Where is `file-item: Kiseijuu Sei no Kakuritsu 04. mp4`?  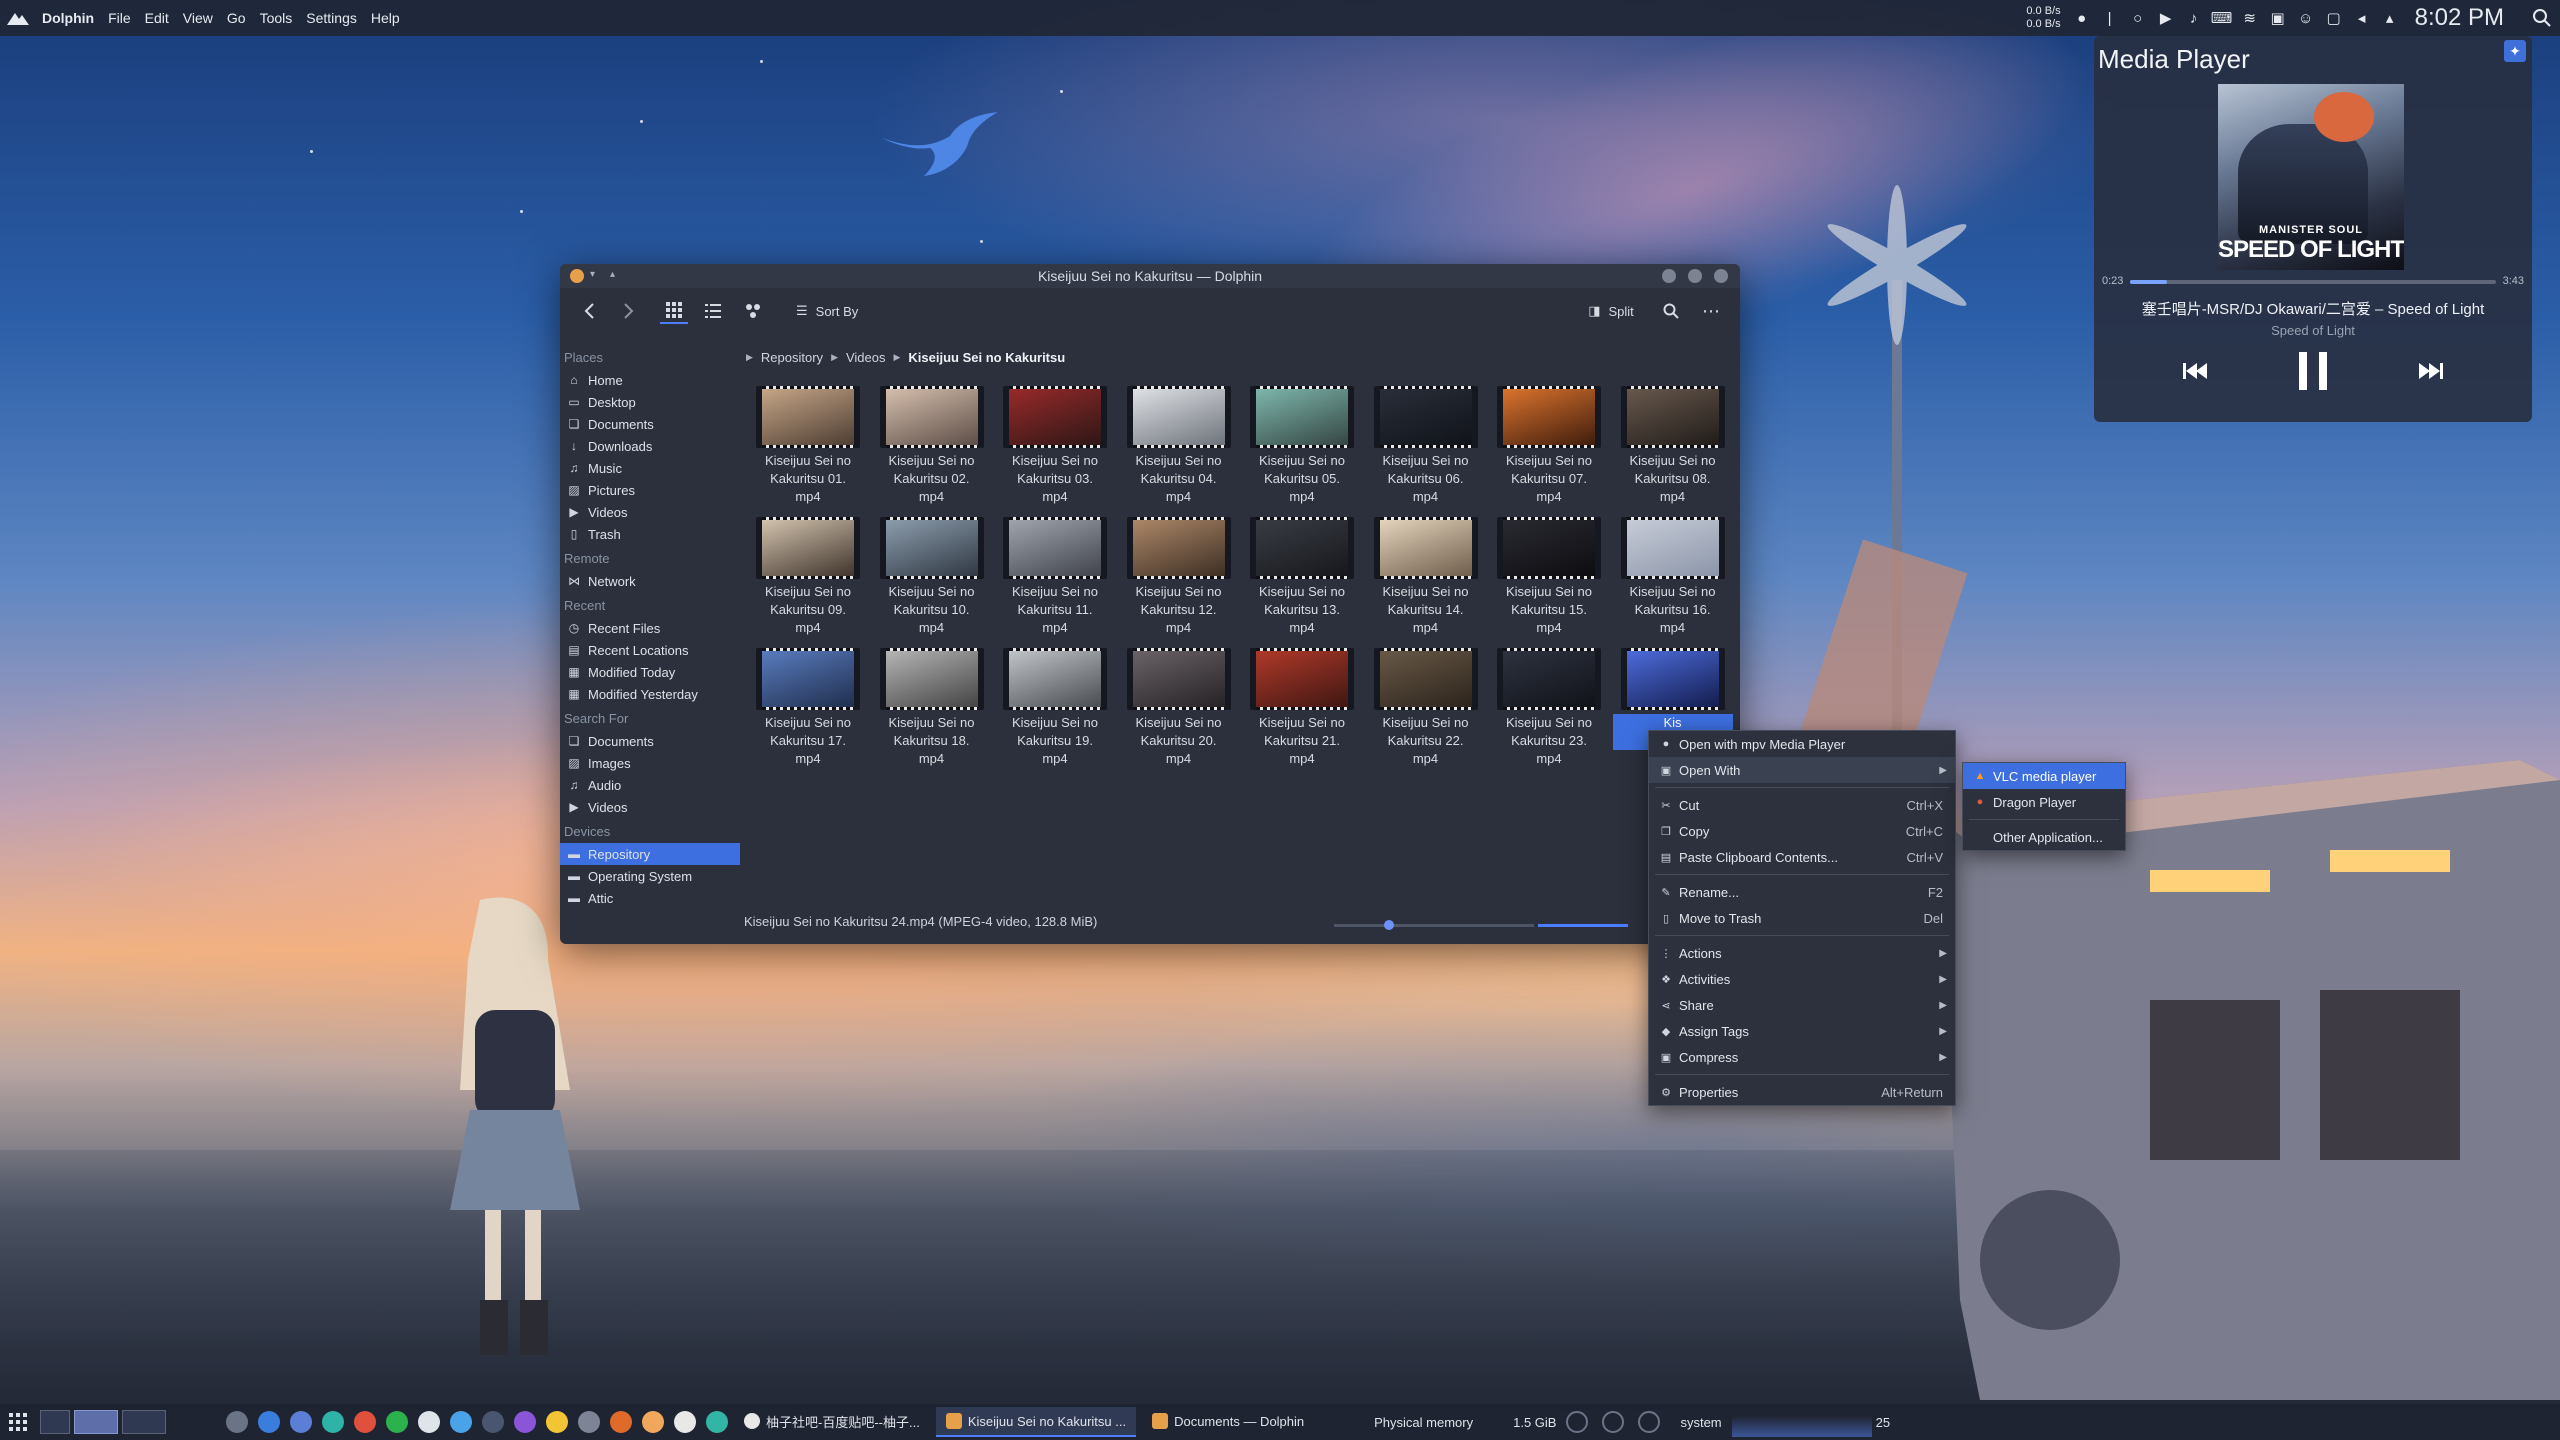
file-item: Kiseijuu Sei no Kakuritsu 04. mp4 is located at coordinates (1179, 442).